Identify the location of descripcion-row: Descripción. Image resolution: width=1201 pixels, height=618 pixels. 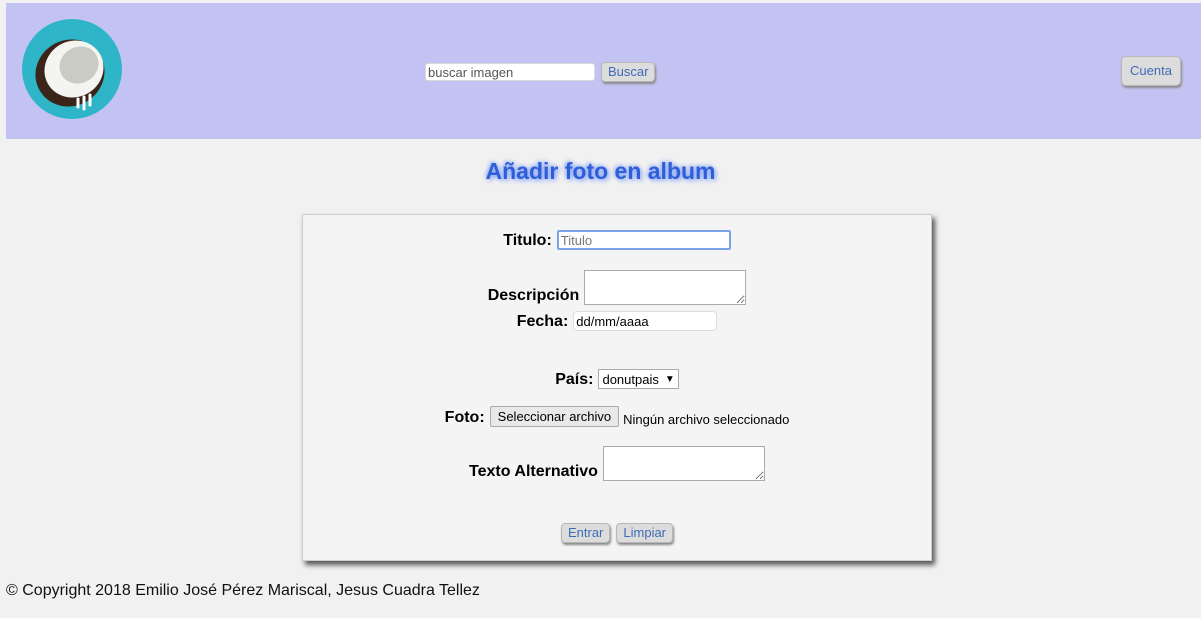
(617, 287).